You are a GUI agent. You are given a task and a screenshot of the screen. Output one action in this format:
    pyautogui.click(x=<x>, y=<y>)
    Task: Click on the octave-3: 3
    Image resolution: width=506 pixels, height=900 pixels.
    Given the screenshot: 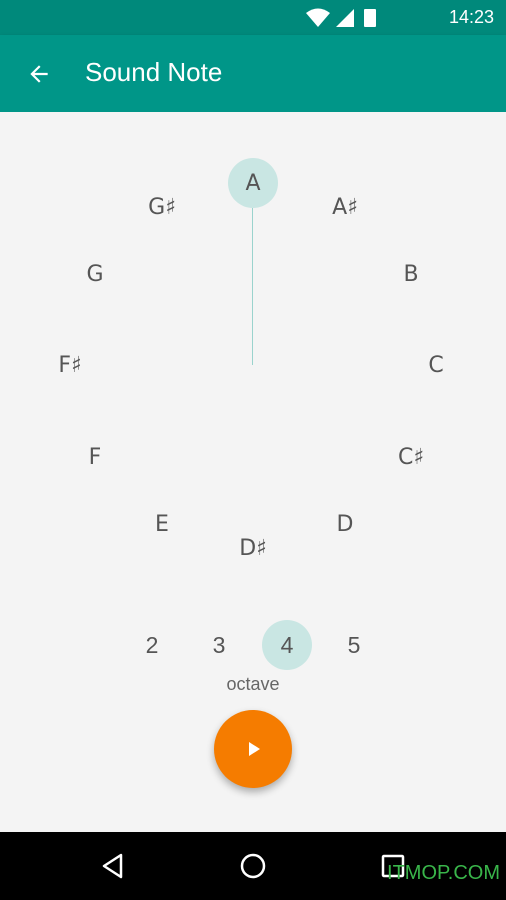 What is the action you would take?
    pyautogui.click(x=219, y=645)
    